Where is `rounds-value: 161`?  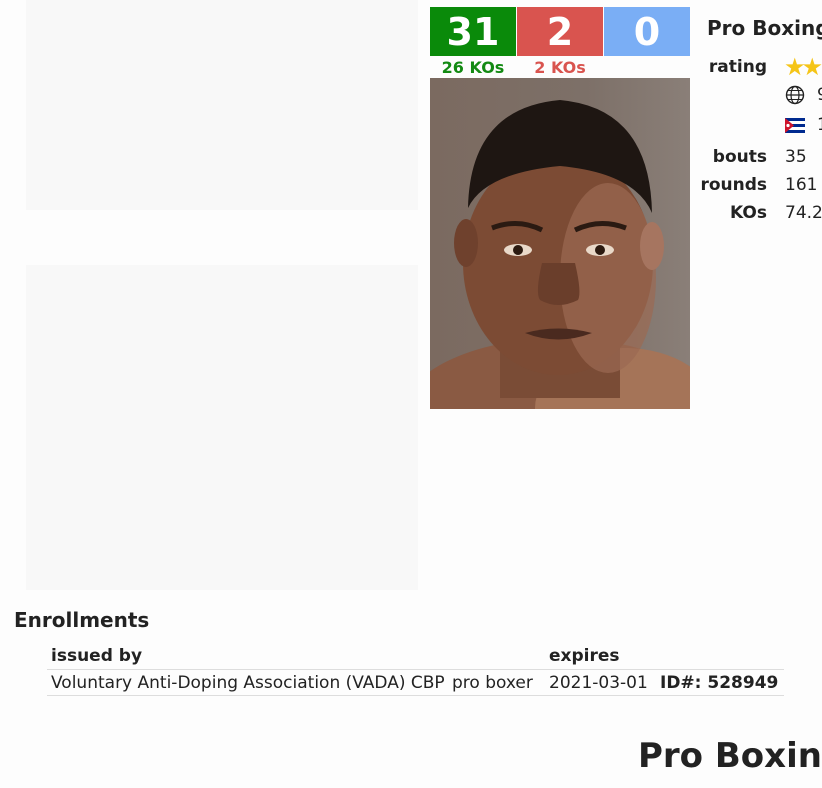 rounds-value: 161 is located at coordinates (801, 185).